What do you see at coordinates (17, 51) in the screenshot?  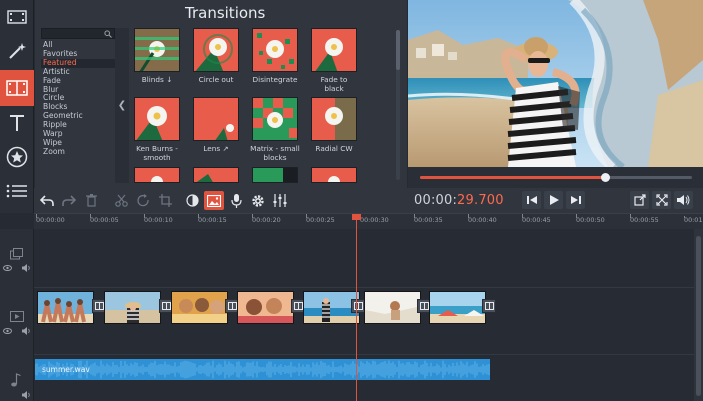 I see `filters-button` at bounding box center [17, 51].